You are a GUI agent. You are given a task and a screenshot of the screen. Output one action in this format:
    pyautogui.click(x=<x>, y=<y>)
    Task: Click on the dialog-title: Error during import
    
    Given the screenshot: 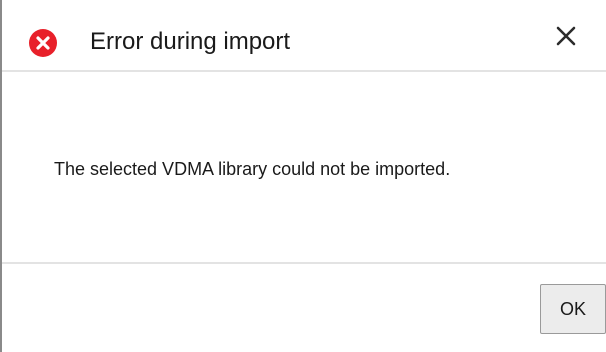 What is the action you would take?
    pyautogui.click(x=190, y=41)
    